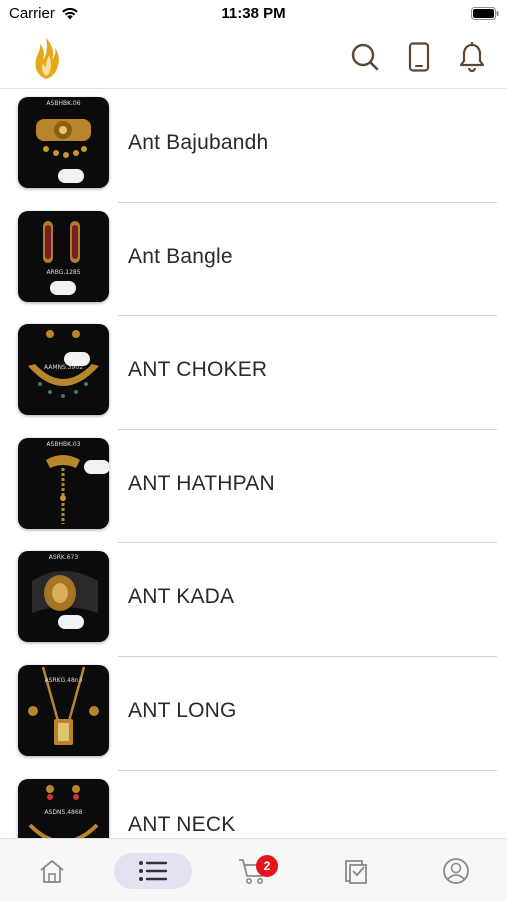 Image resolution: width=507 pixels, height=901 pixels. I want to click on home-icon, so click(52, 871).